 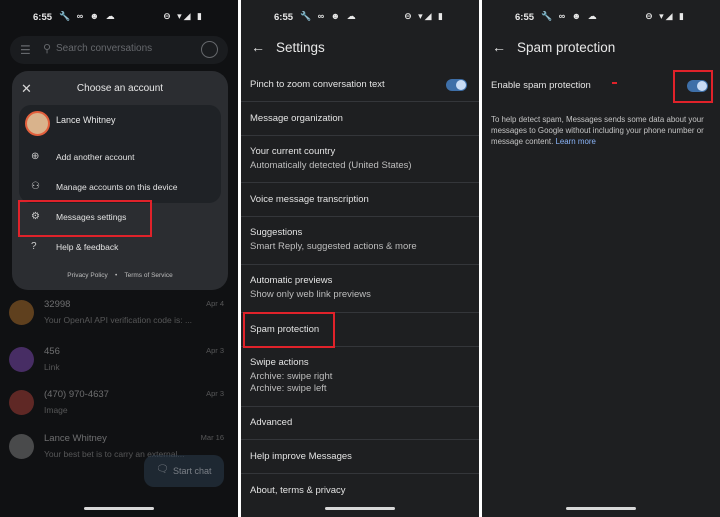 I want to click on manage-accounts-item: ⚇ Manage accounts on this device, so click(x=120, y=187).